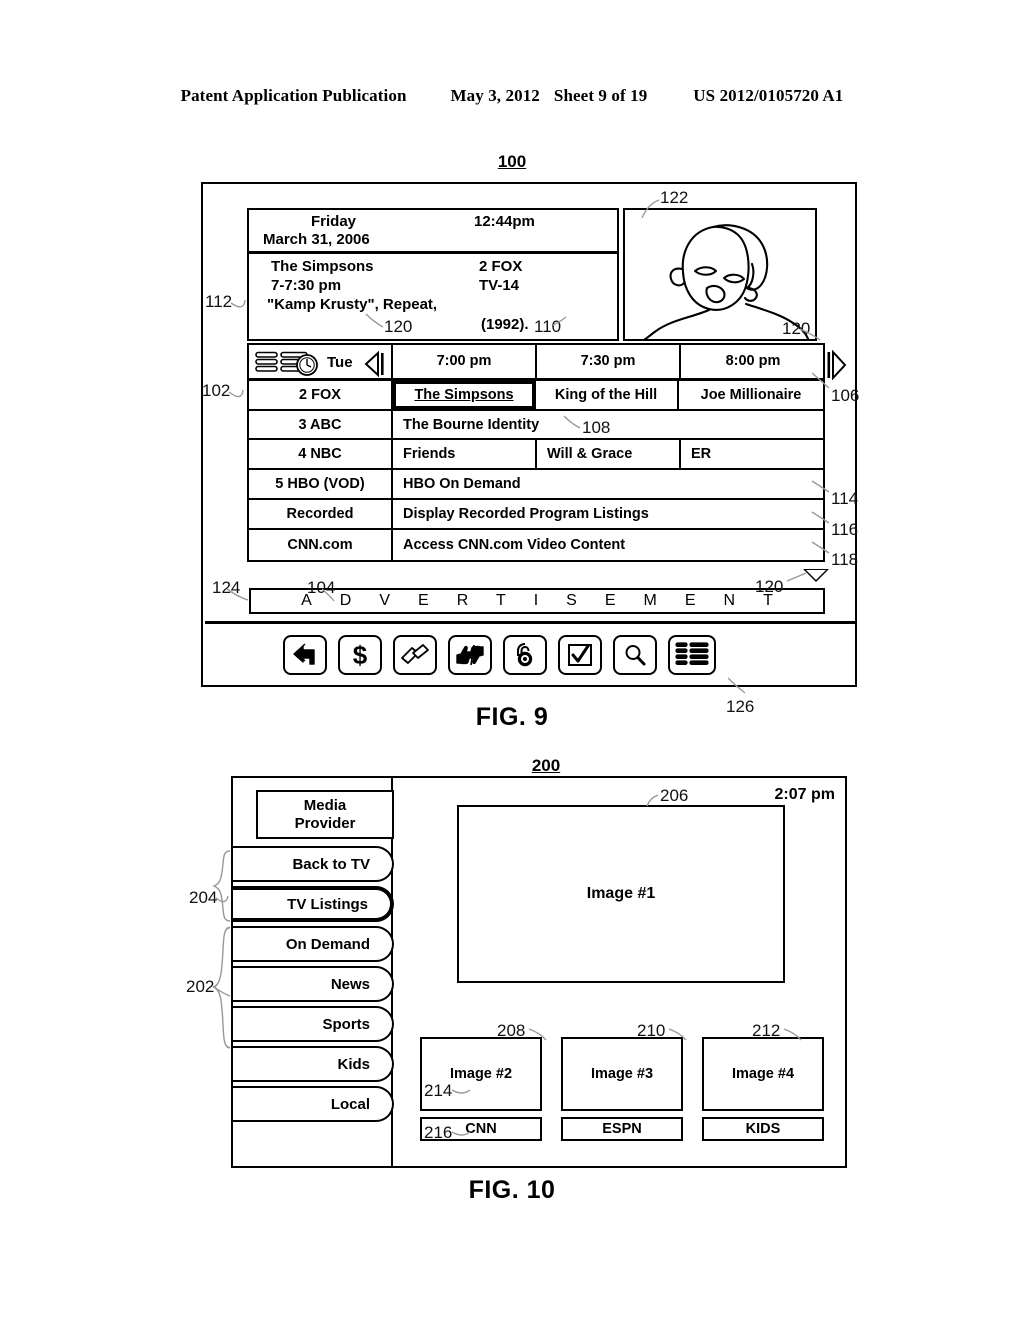 This screenshot has width=1024, height=1320. I want to click on thumbnail-caption-label: KIDS, so click(763, 1129).